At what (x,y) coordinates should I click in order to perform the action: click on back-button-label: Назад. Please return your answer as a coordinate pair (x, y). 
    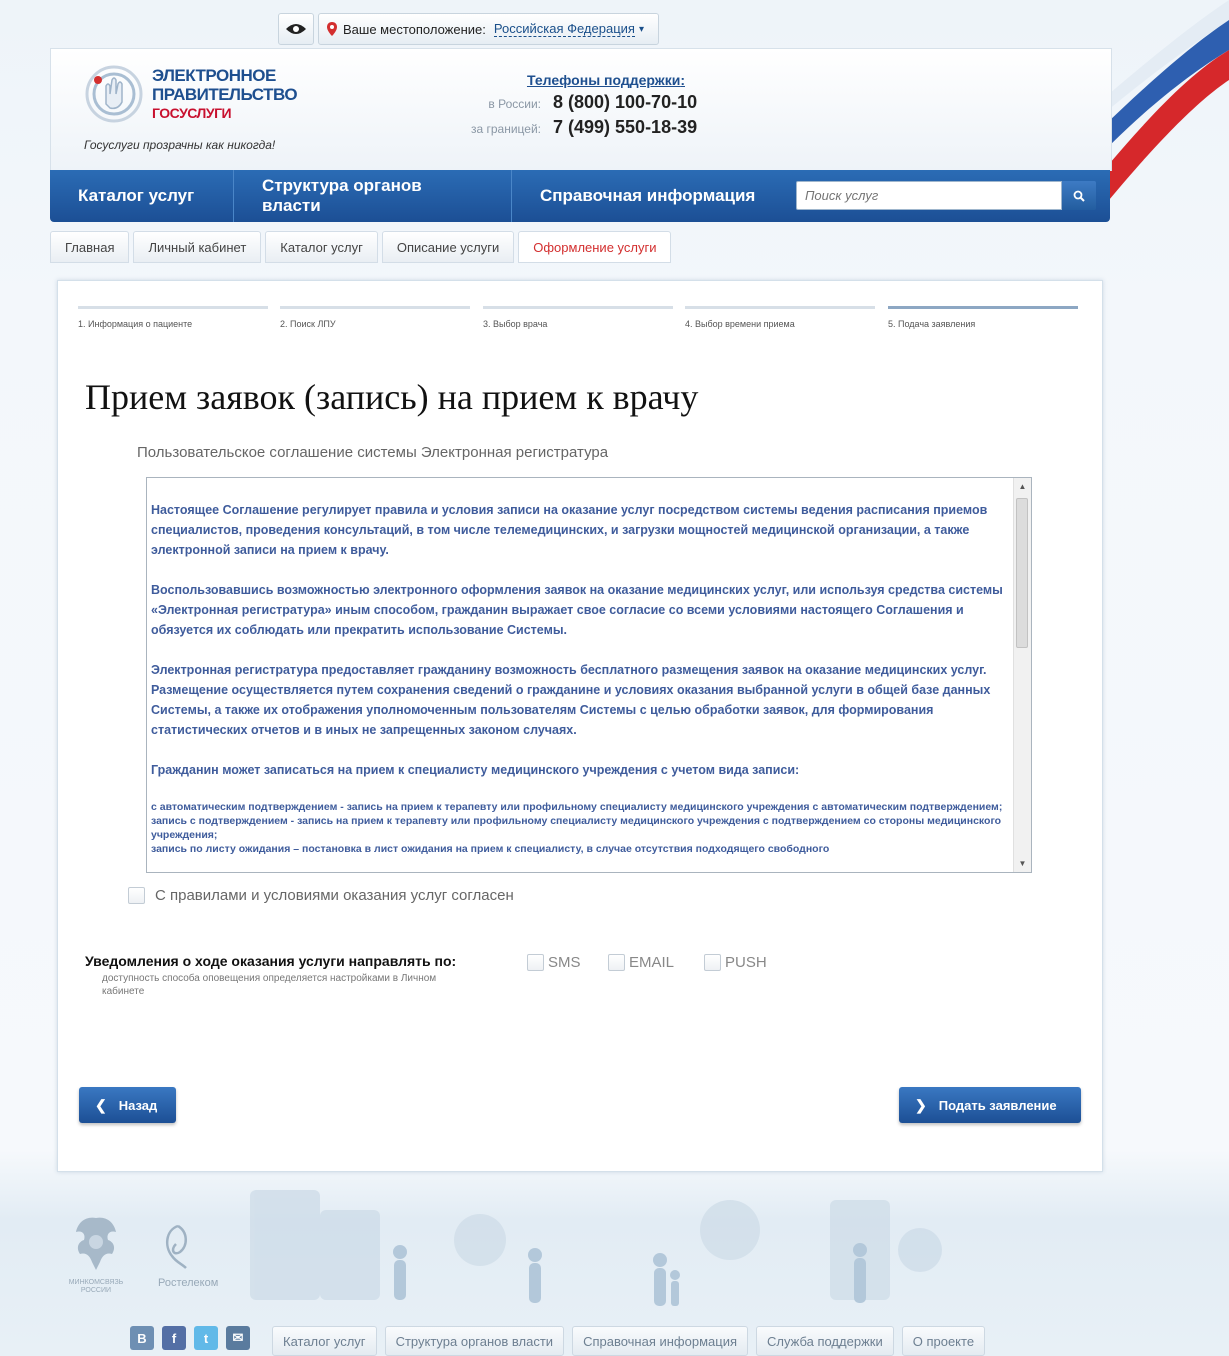
    Looking at the image, I should click on (138, 1105).